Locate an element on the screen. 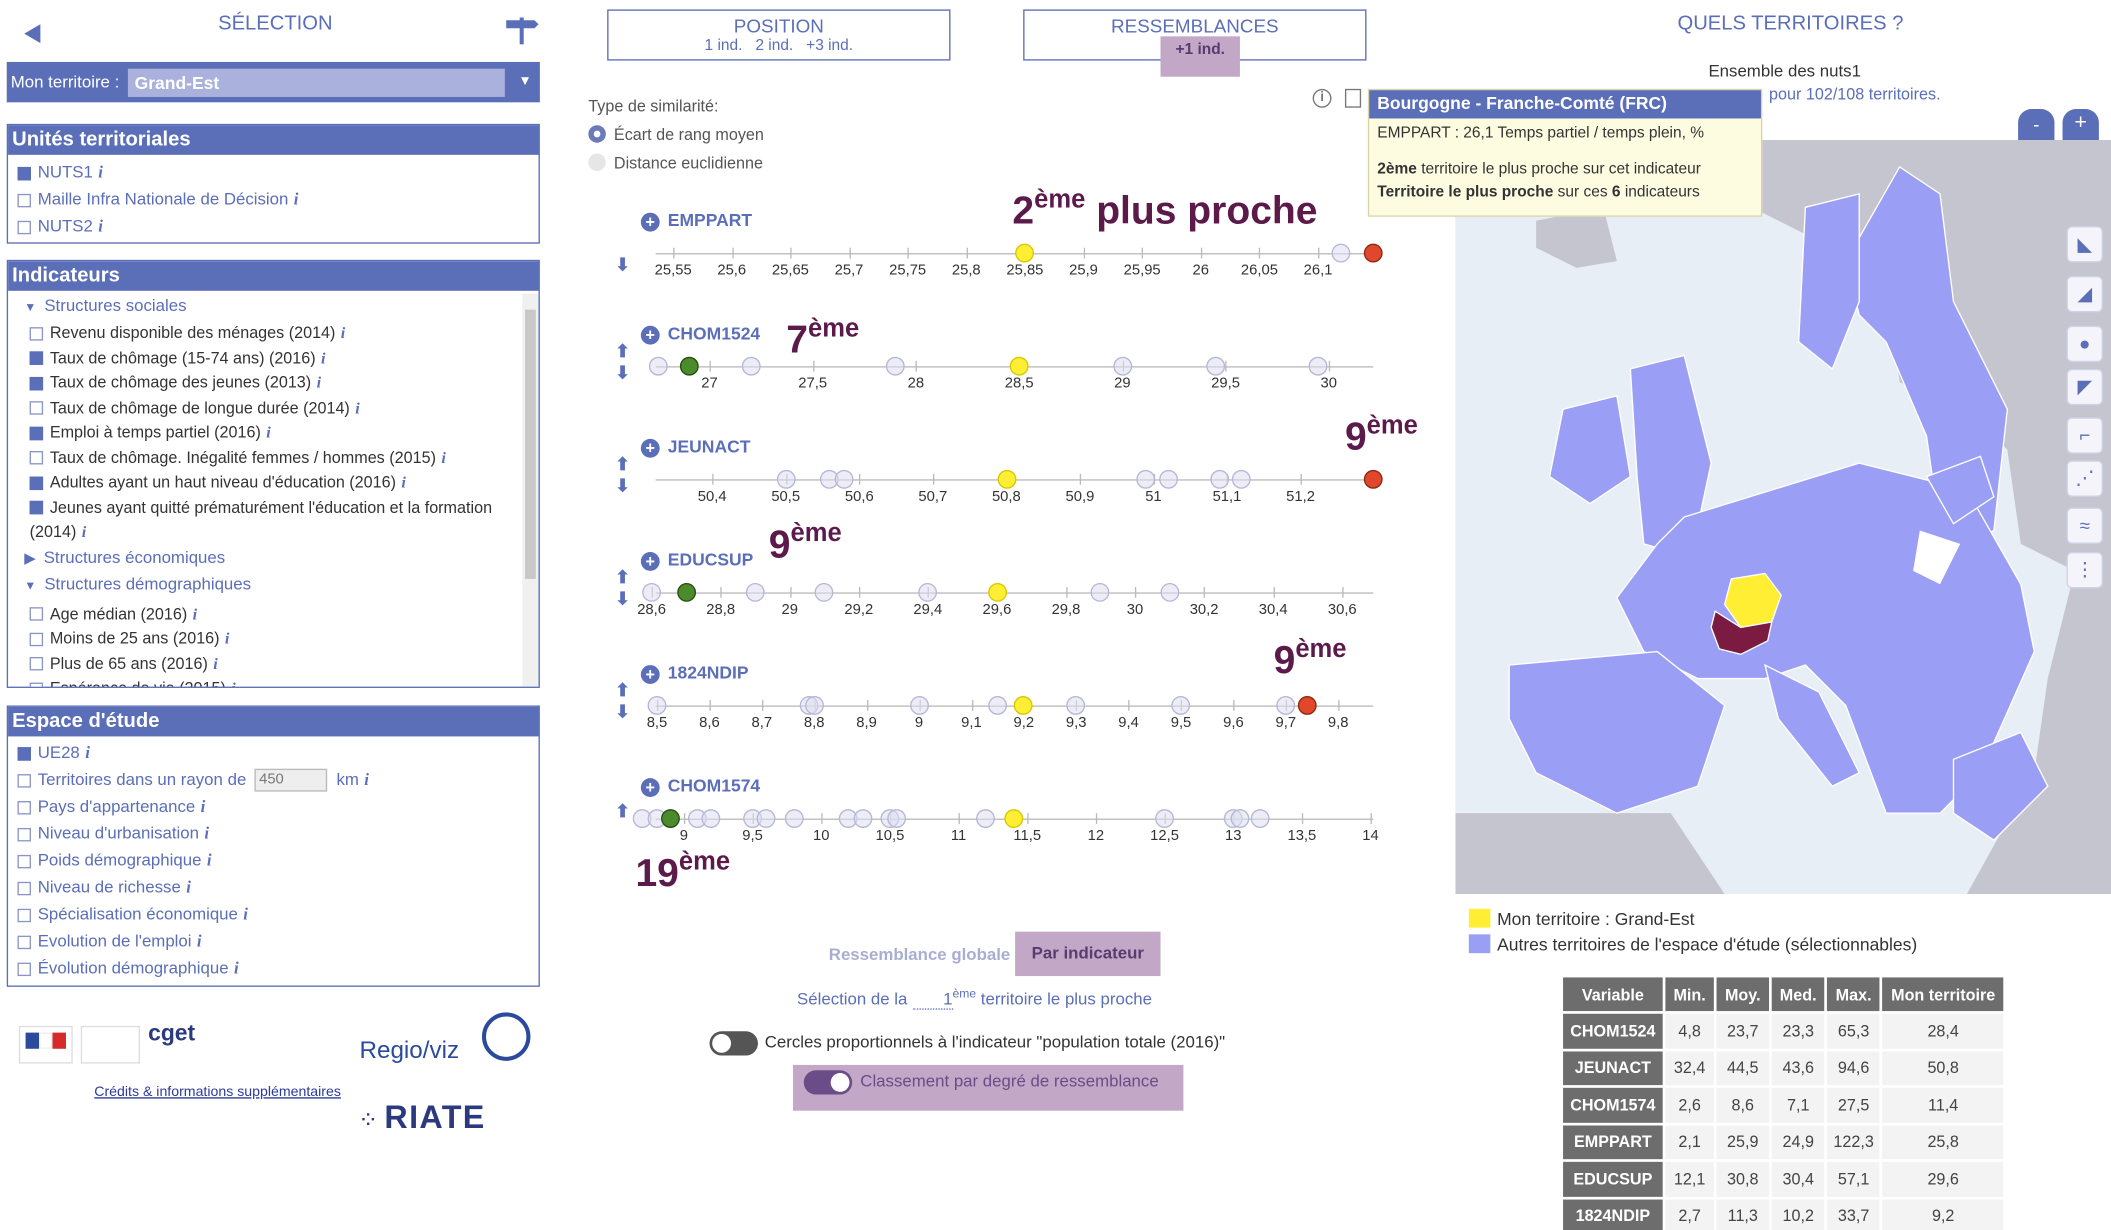  credits-link: Crédits & informations supplémentaires is located at coordinates (217, 1092).